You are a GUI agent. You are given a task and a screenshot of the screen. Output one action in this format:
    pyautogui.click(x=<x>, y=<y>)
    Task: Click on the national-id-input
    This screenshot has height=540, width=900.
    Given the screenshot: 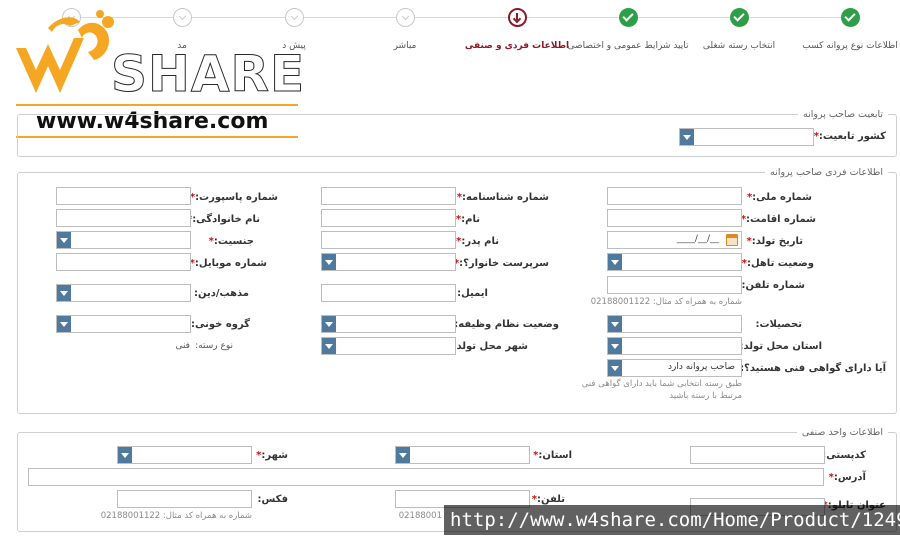 What is the action you would take?
    pyautogui.click(x=674, y=196)
    